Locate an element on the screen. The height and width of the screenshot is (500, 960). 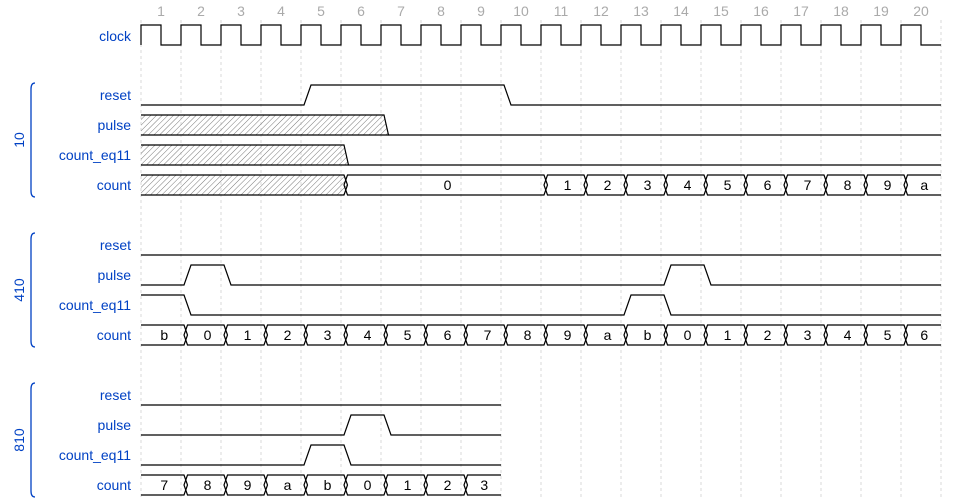
count_eq11-waveform is located at coordinates (321, 455).